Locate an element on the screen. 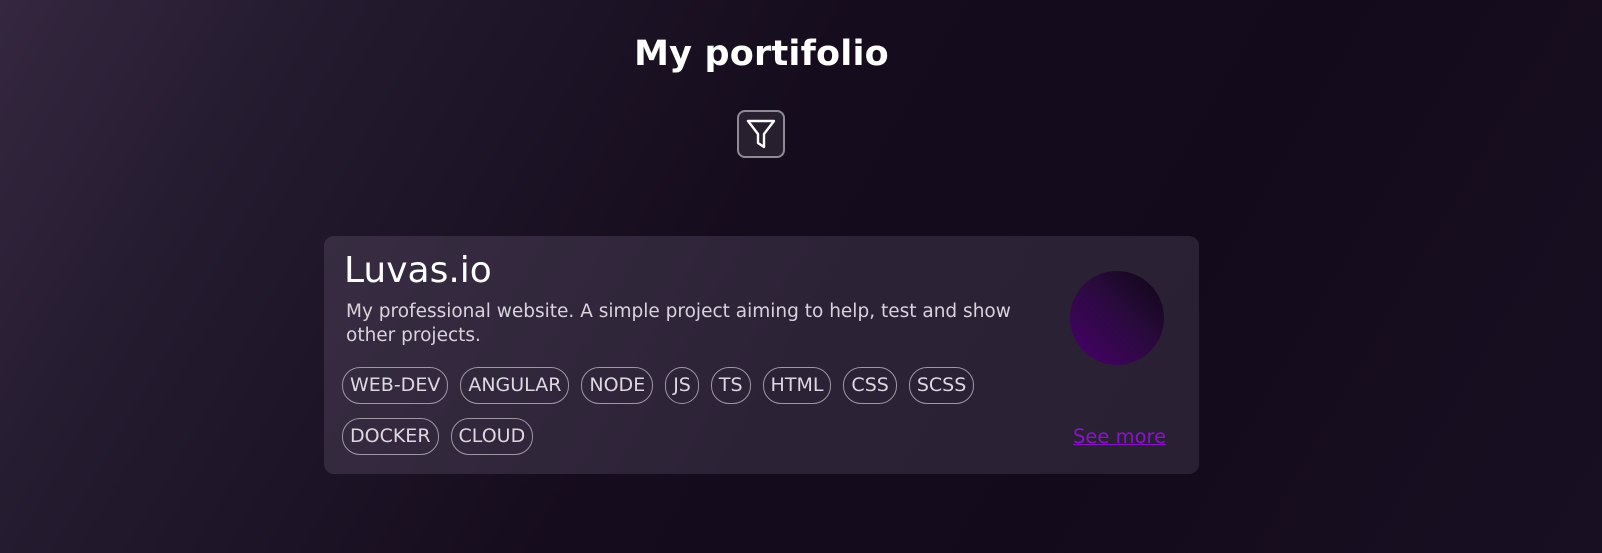 Image resolution: width=1602 pixels, height=553 pixels. tag-html: HTML is located at coordinates (797, 385).